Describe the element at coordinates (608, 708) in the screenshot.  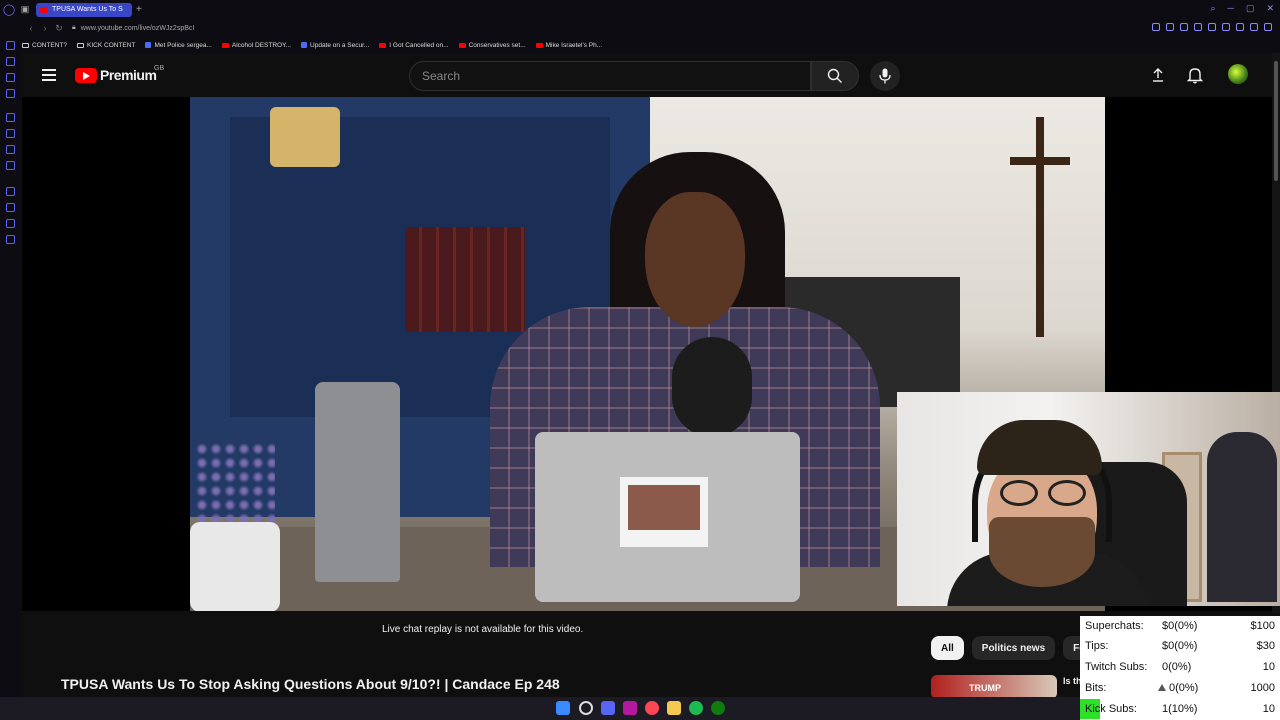
I see `discord-icon` at that location.